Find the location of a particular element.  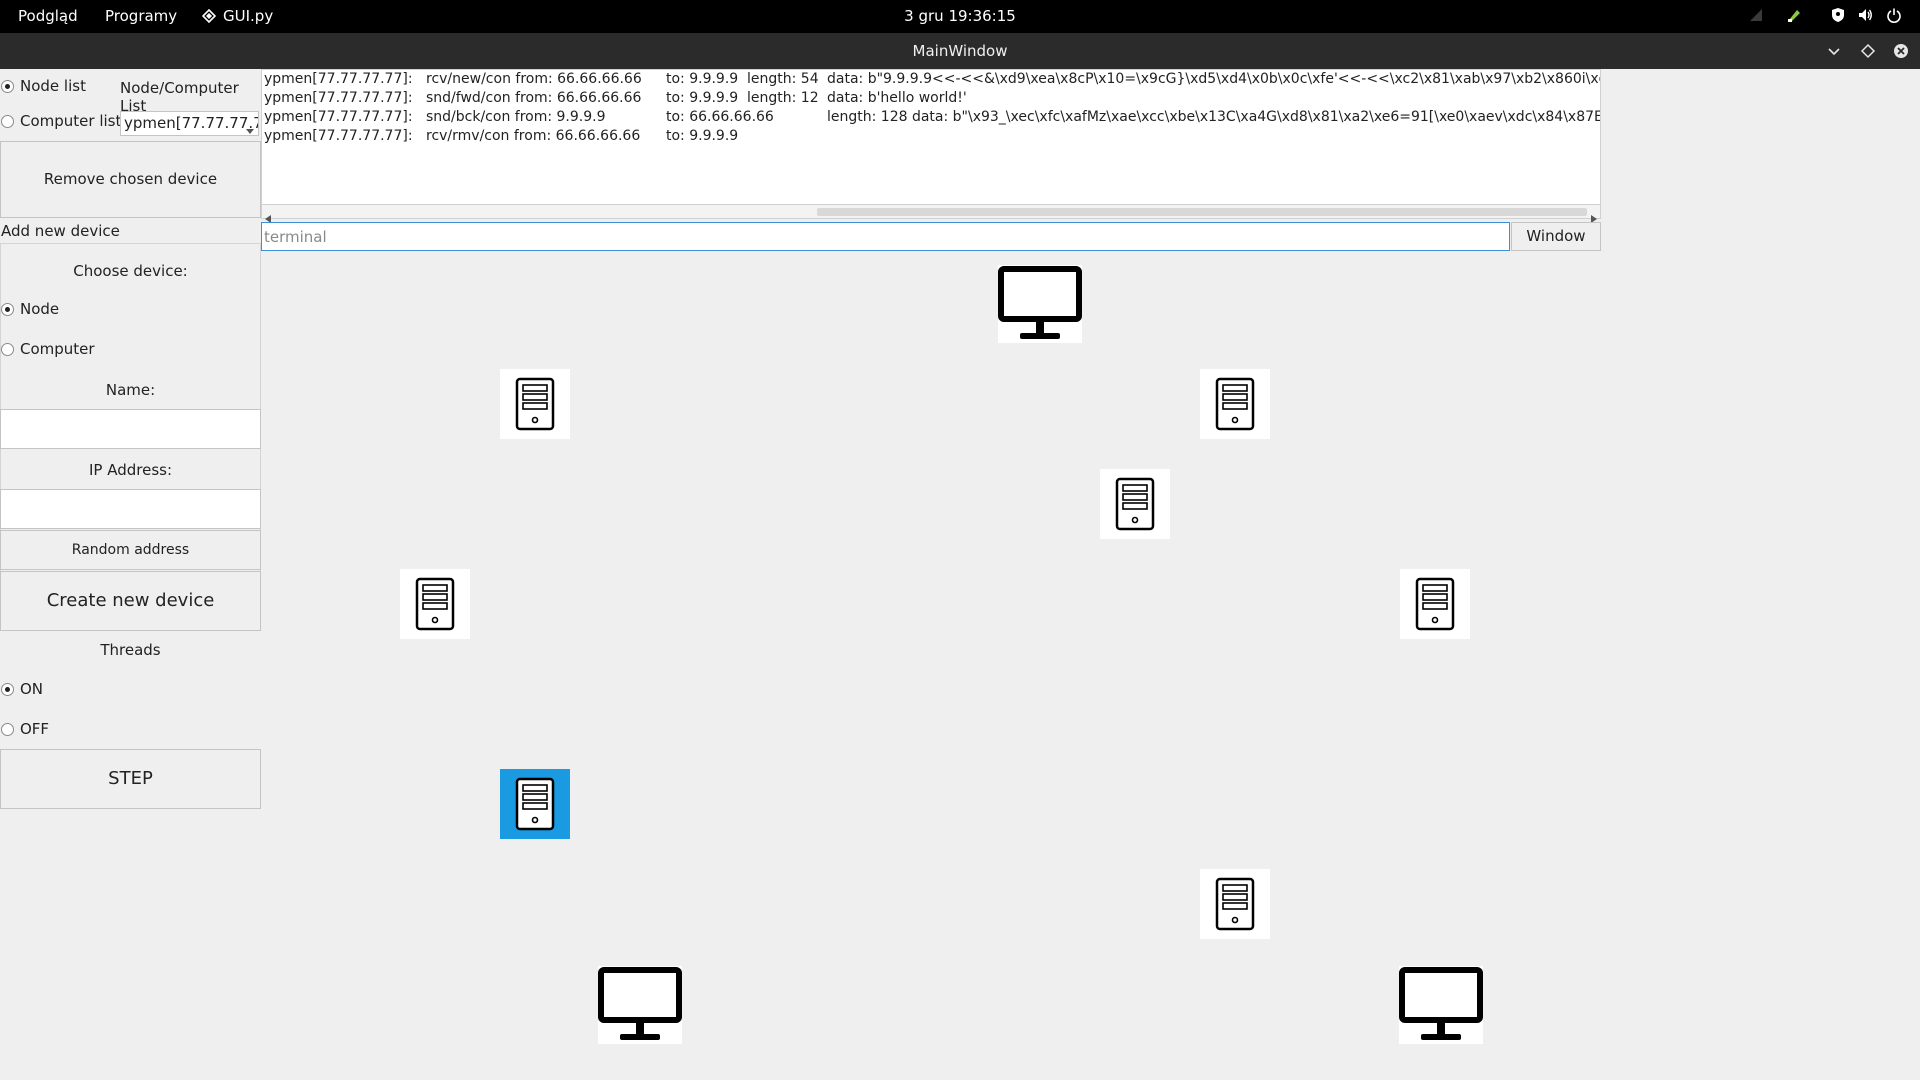

window-button: Window is located at coordinates (1556, 236).